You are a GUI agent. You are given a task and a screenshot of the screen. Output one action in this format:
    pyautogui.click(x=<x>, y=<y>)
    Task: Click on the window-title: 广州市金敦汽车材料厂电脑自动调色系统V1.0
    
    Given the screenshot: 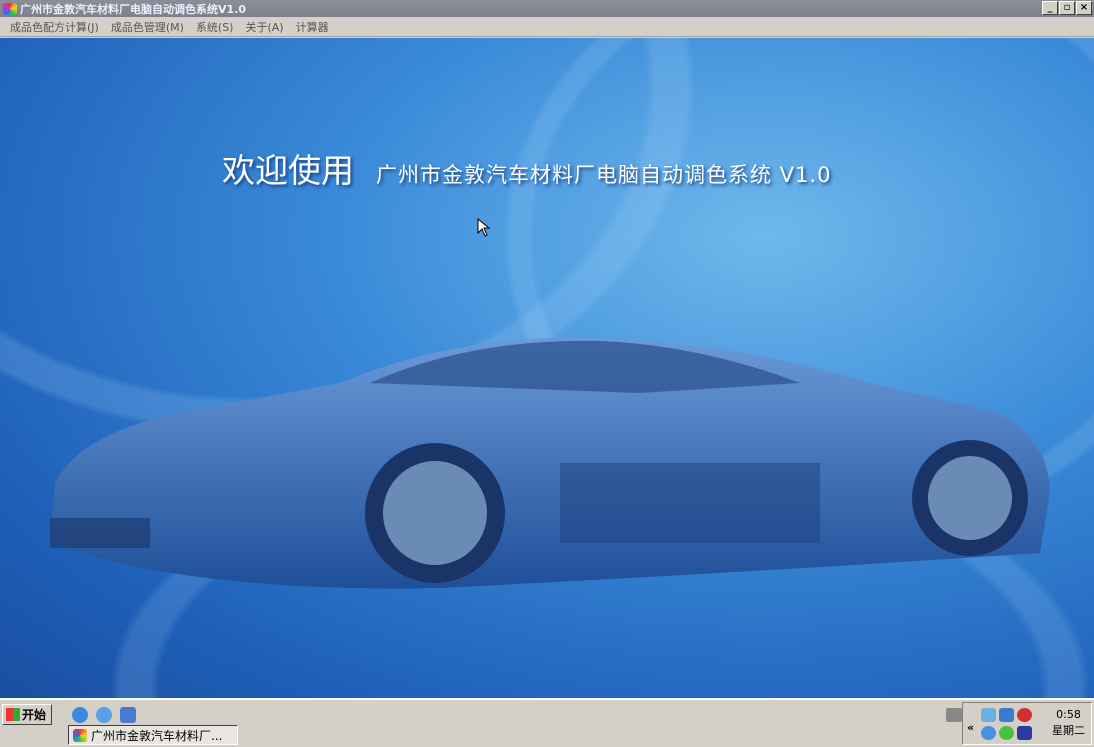 What is the action you would take?
    pyautogui.click(x=133, y=9)
    